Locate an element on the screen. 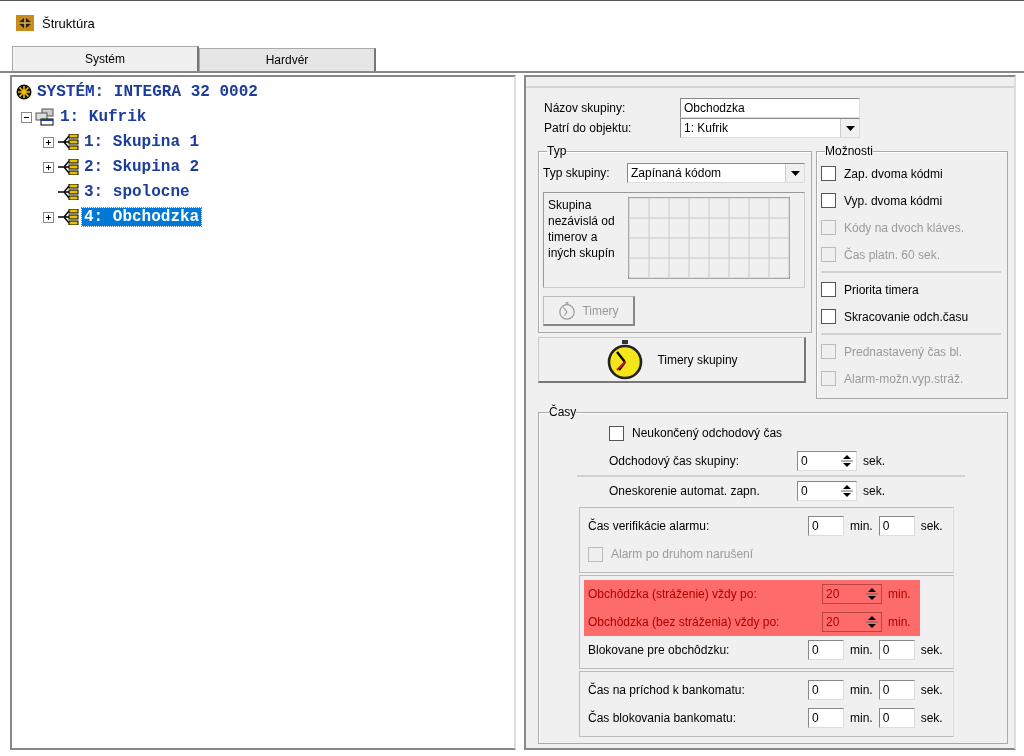 Image resolution: width=1024 pixels, height=756 pixels. field-label: Blokovane pre obchôdzku: is located at coordinates (659, 650).